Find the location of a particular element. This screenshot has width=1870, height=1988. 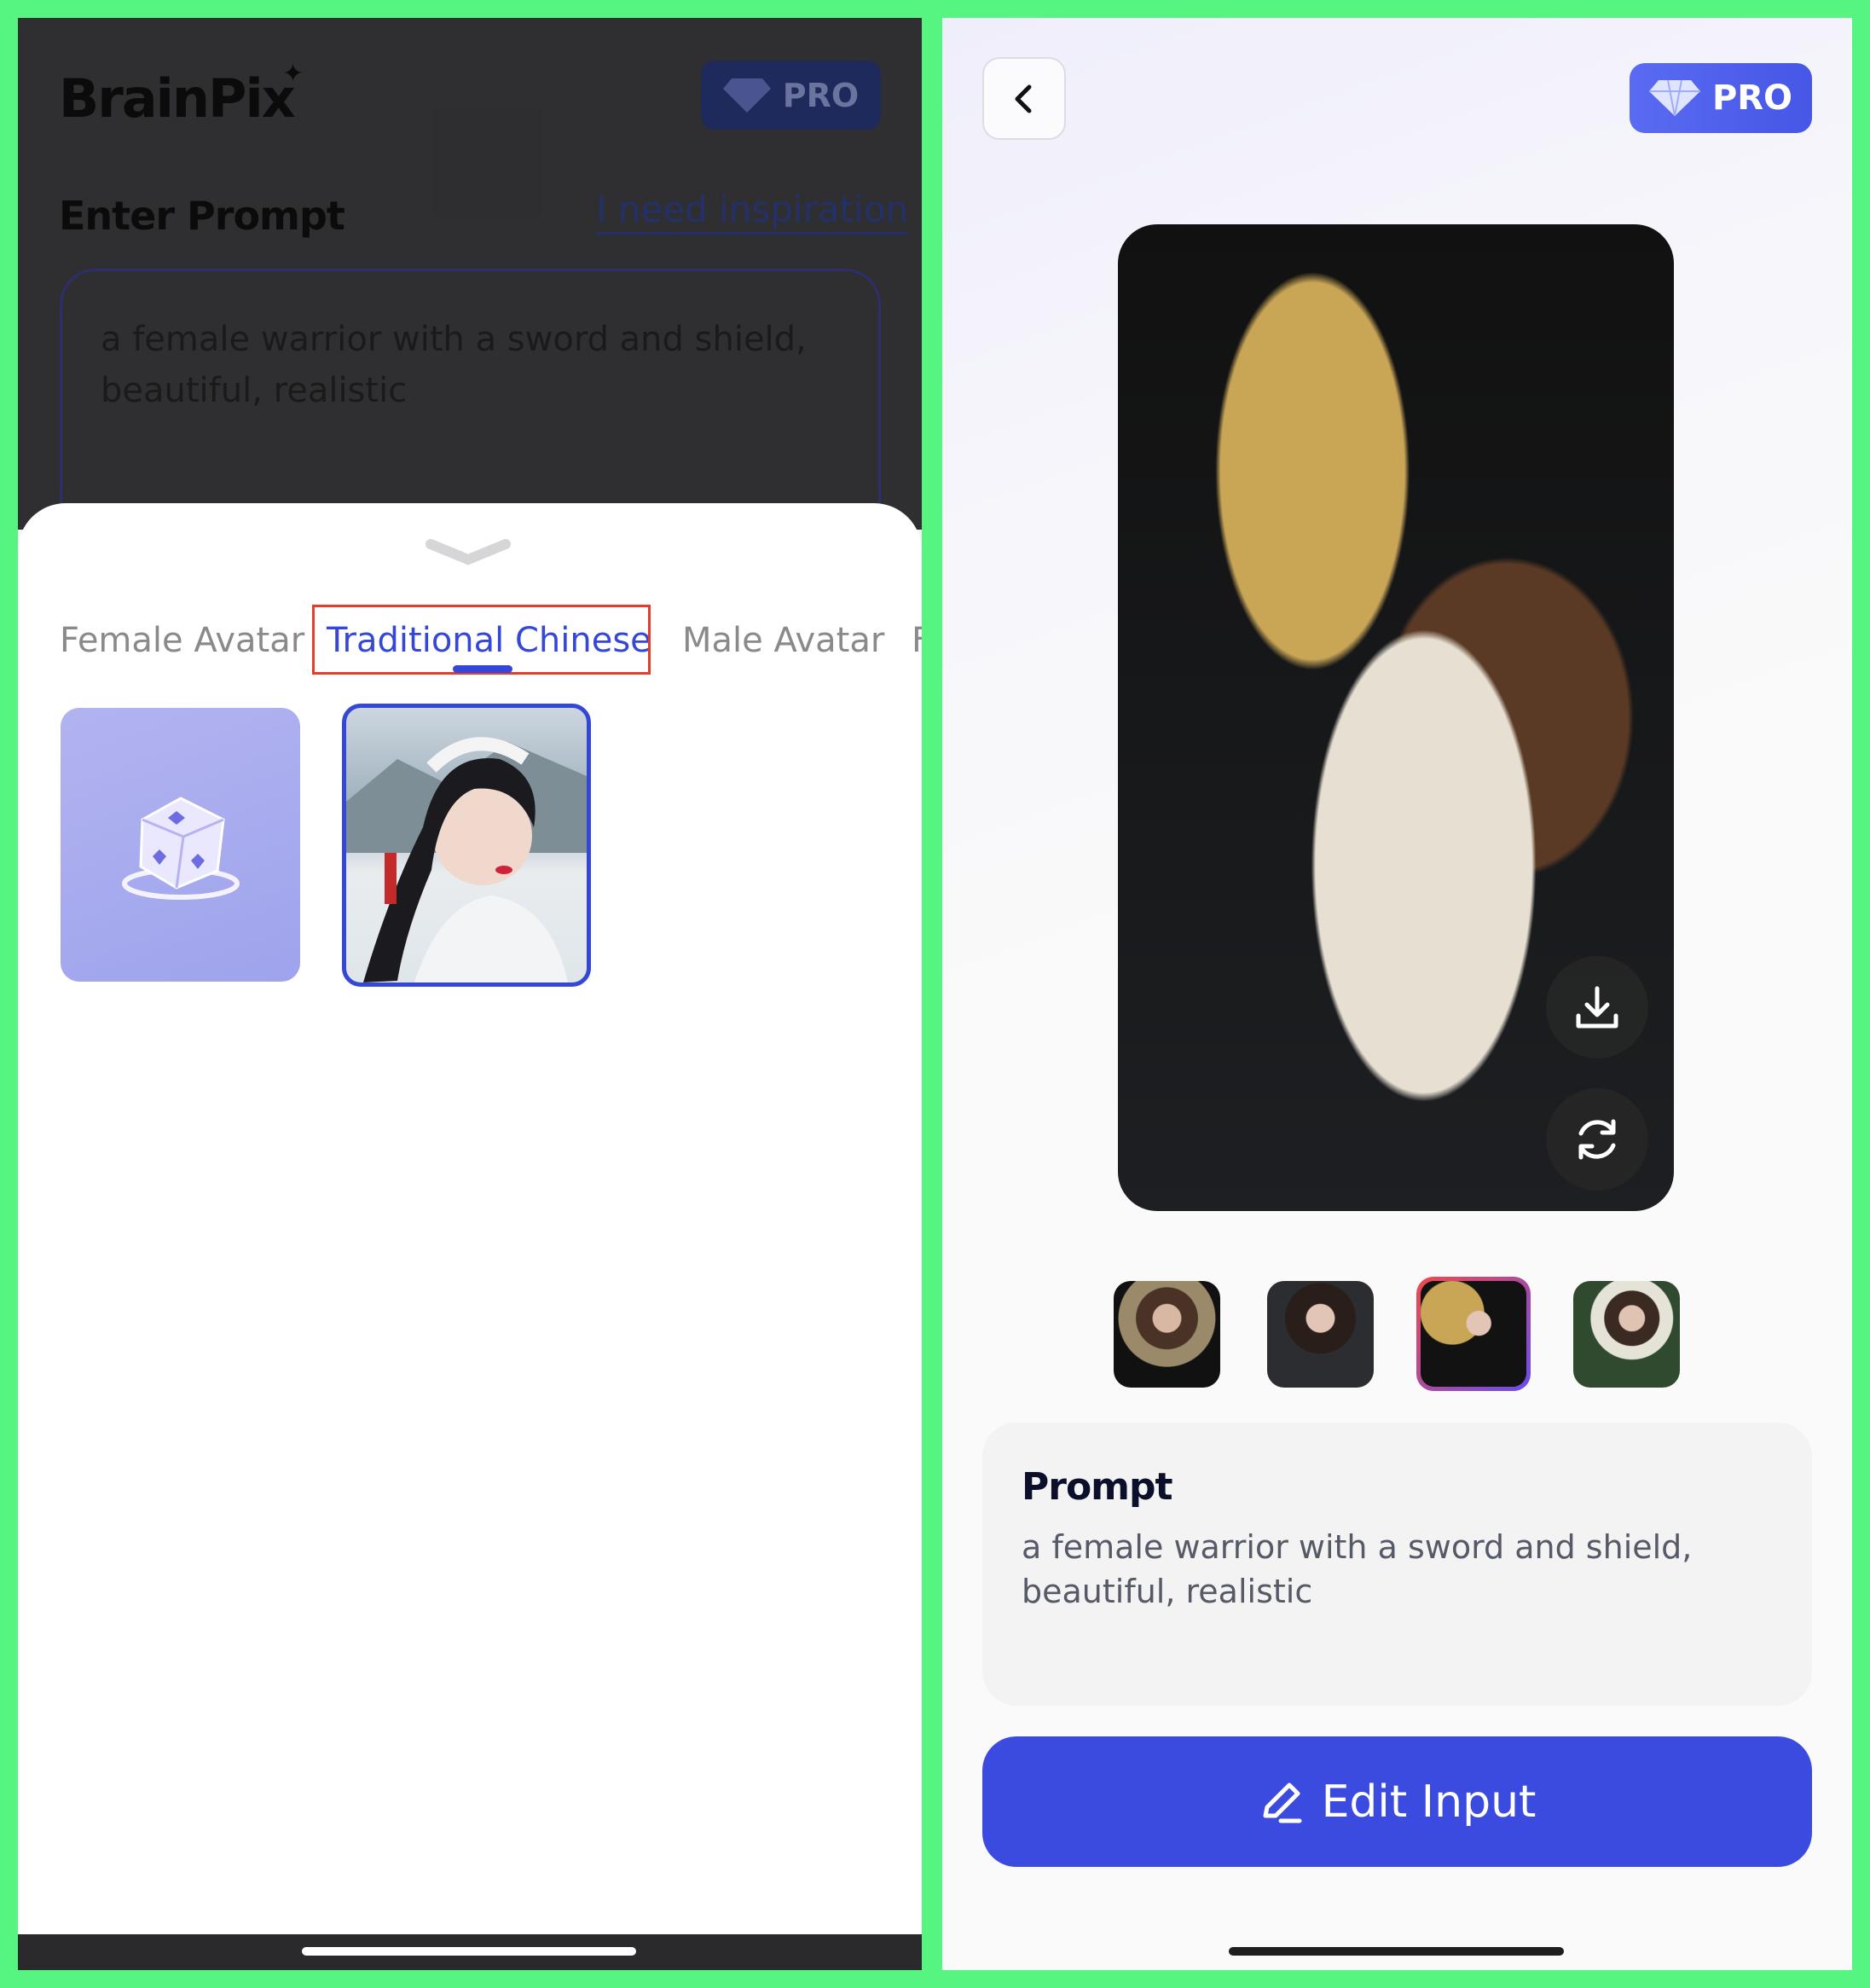

back-button is located at coordinates (1024, 99).